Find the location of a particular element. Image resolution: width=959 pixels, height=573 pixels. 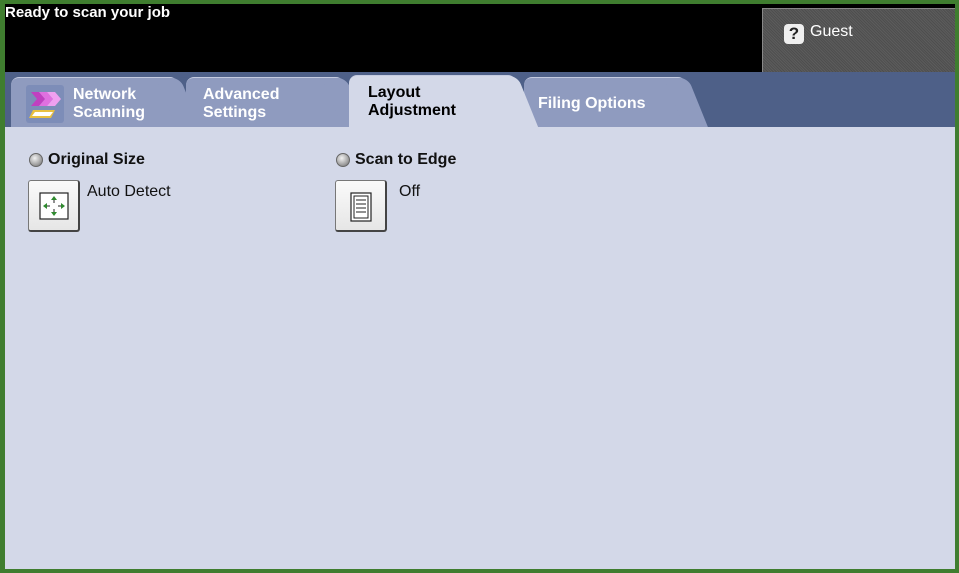

tab-label: Filing Options is located at coordinates (592, 103).